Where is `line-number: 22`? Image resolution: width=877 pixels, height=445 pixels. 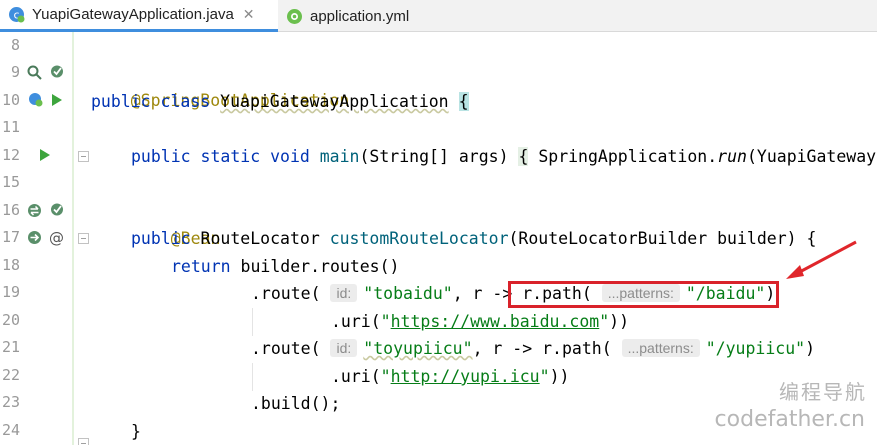 line-number: 22 is located at coordinates (10, 375).